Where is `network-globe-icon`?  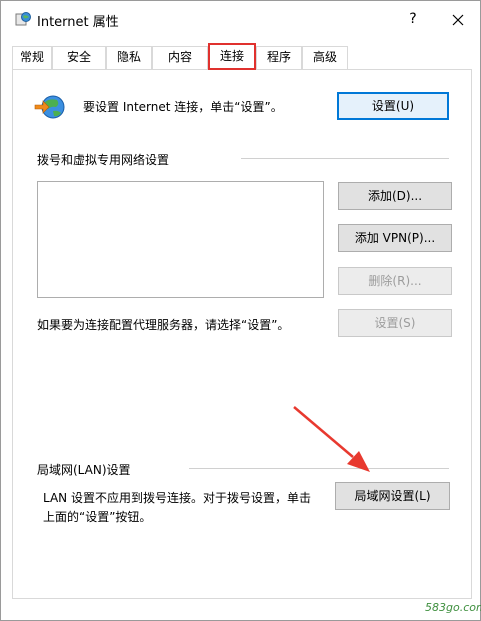 network-globe-icon is located at coordinates (49, 107).